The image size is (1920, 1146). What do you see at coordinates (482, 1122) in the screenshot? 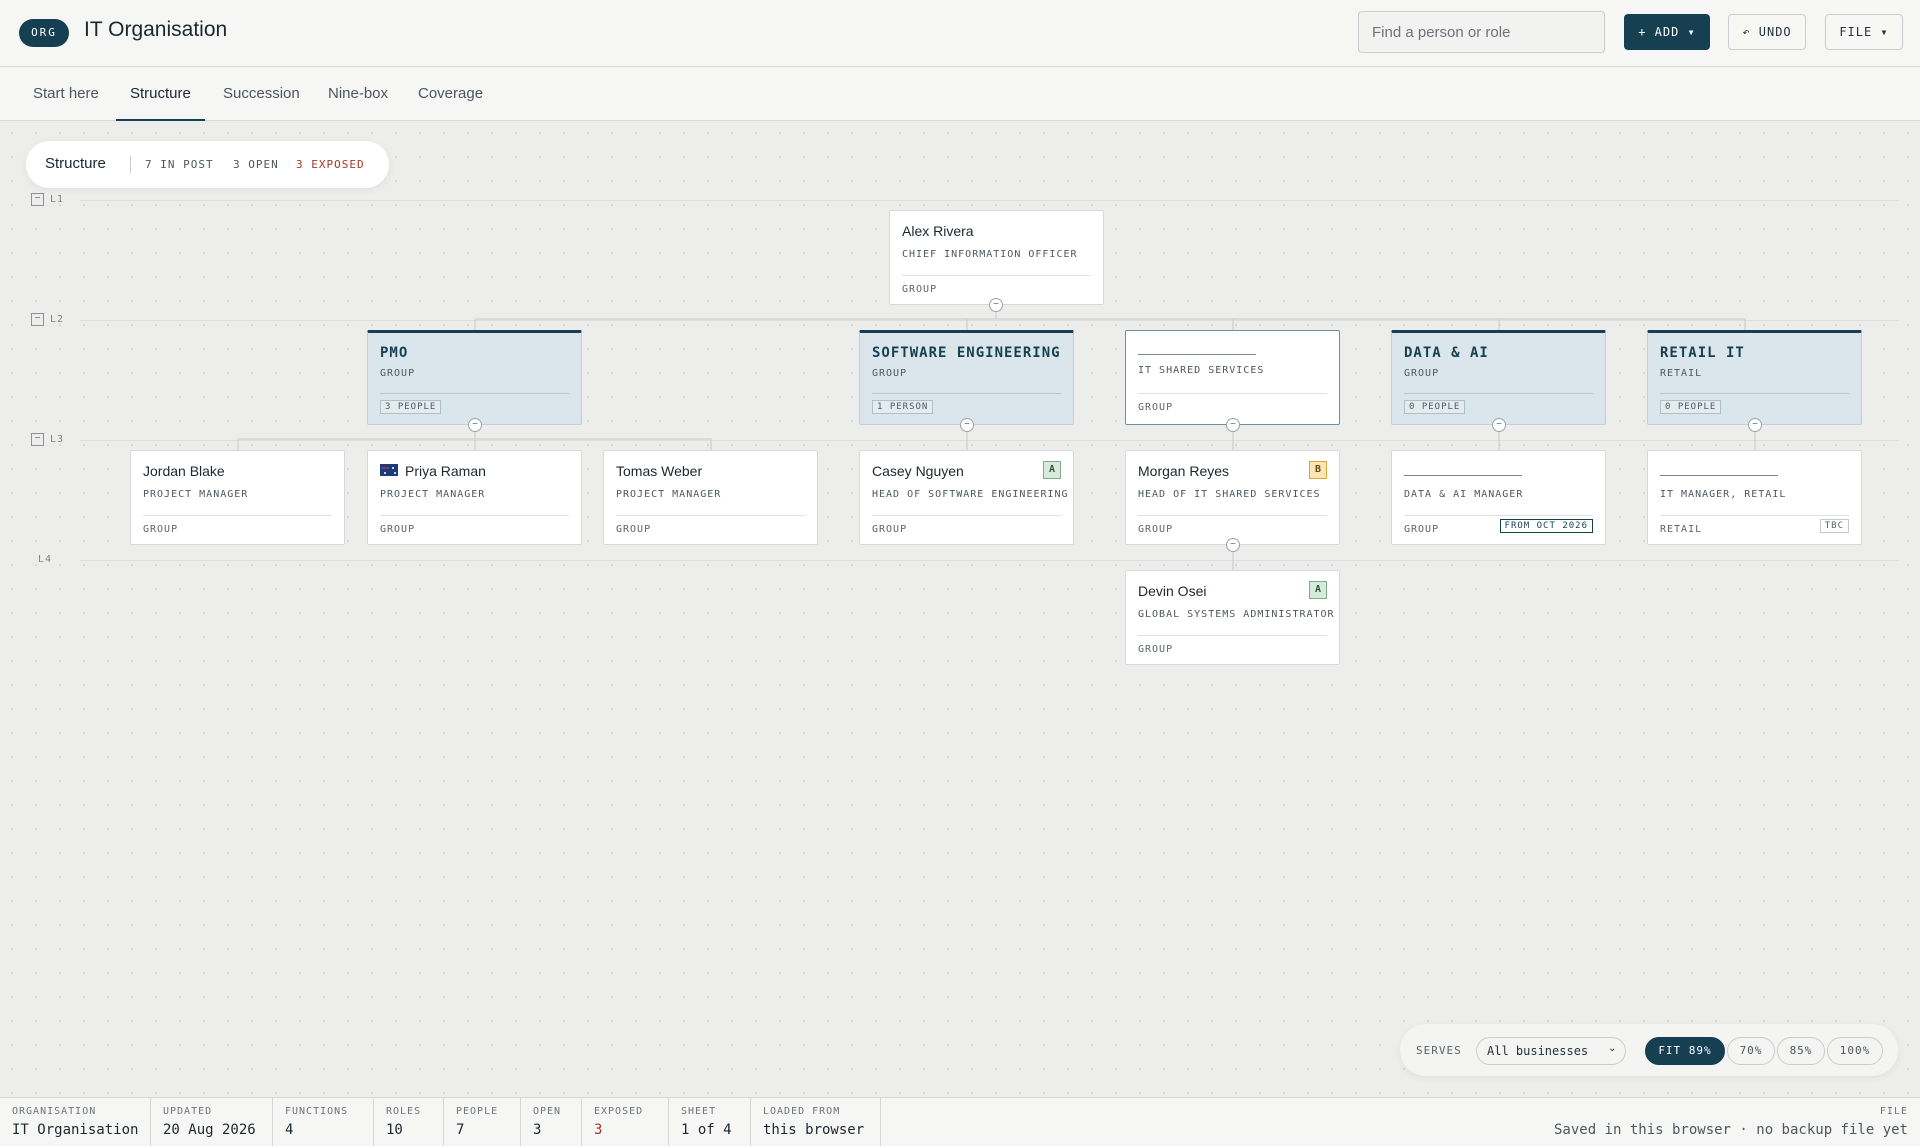
I see `status-people: PEOPLE 7` at bounding box center [482, 1122].